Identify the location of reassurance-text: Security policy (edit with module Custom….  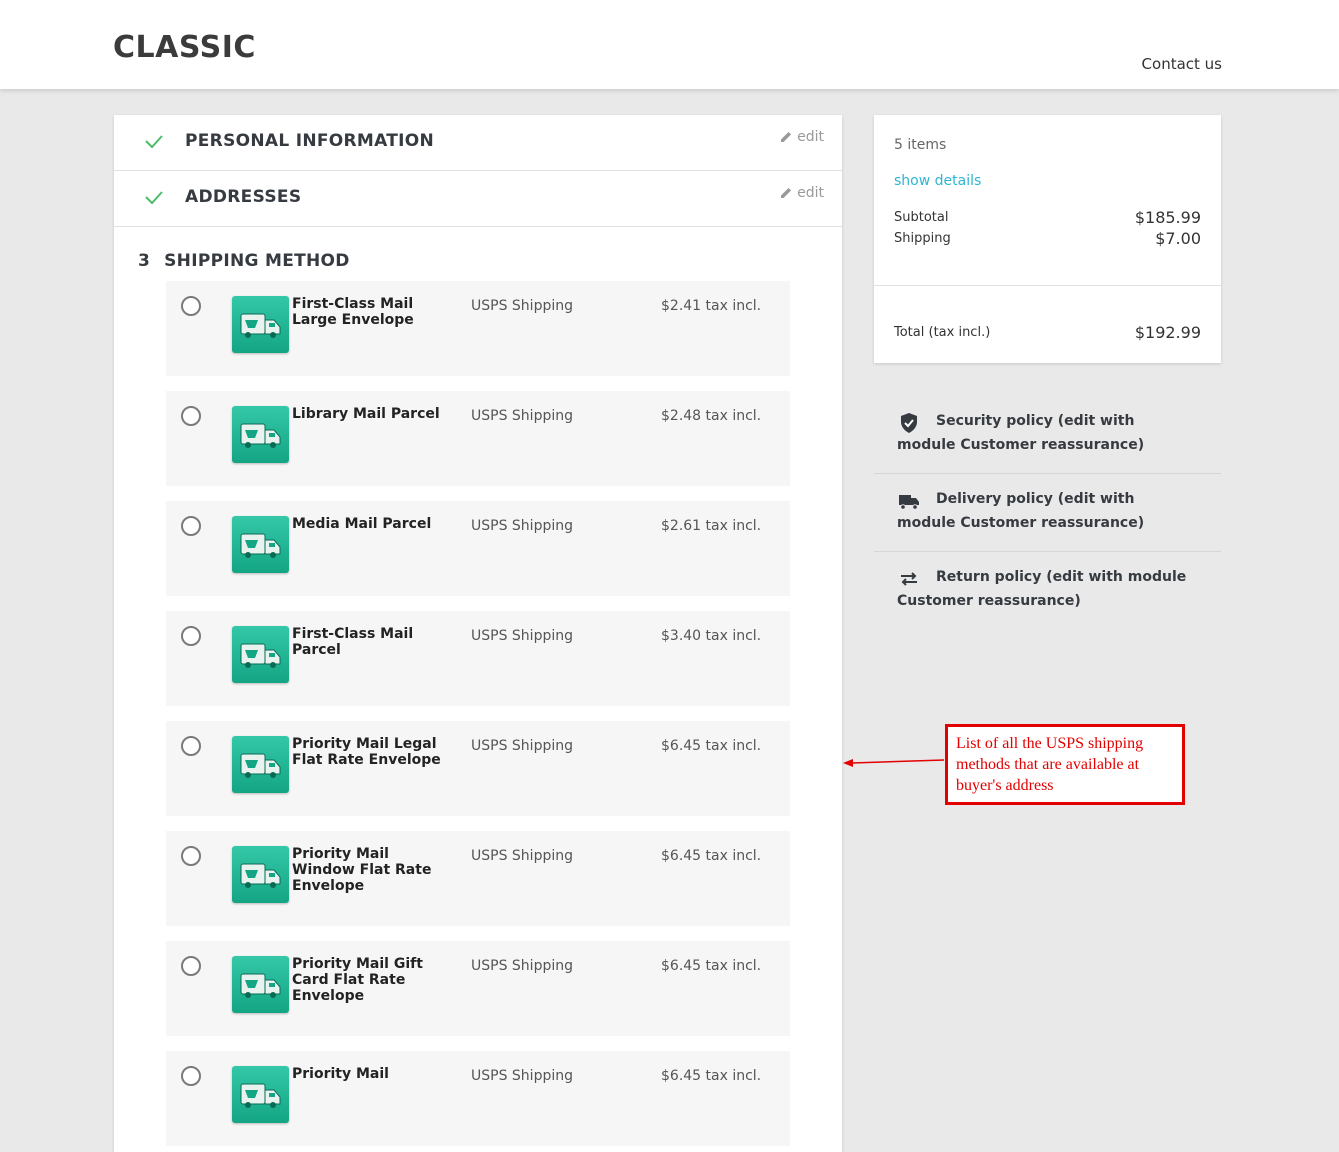
(1021, 433).